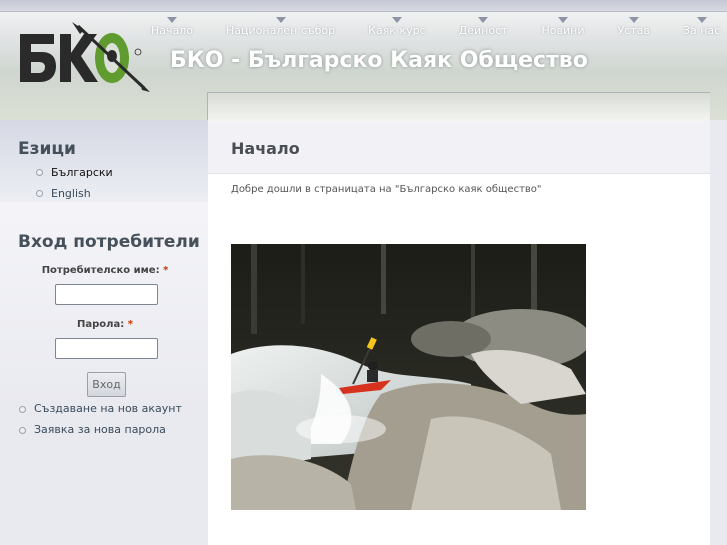 The width and height of the screenshot is (727, 545). I want to click on language-item-bulgarian: Български, so click(74, 175).